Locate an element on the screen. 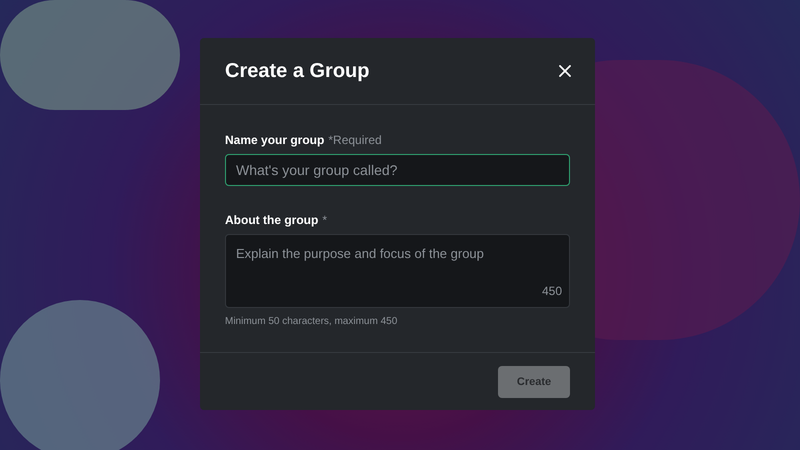 This screenshot has height=450, width=800. helper-text: Minimum 50 characters, maximum 450 is located at coordinates (311, 322).